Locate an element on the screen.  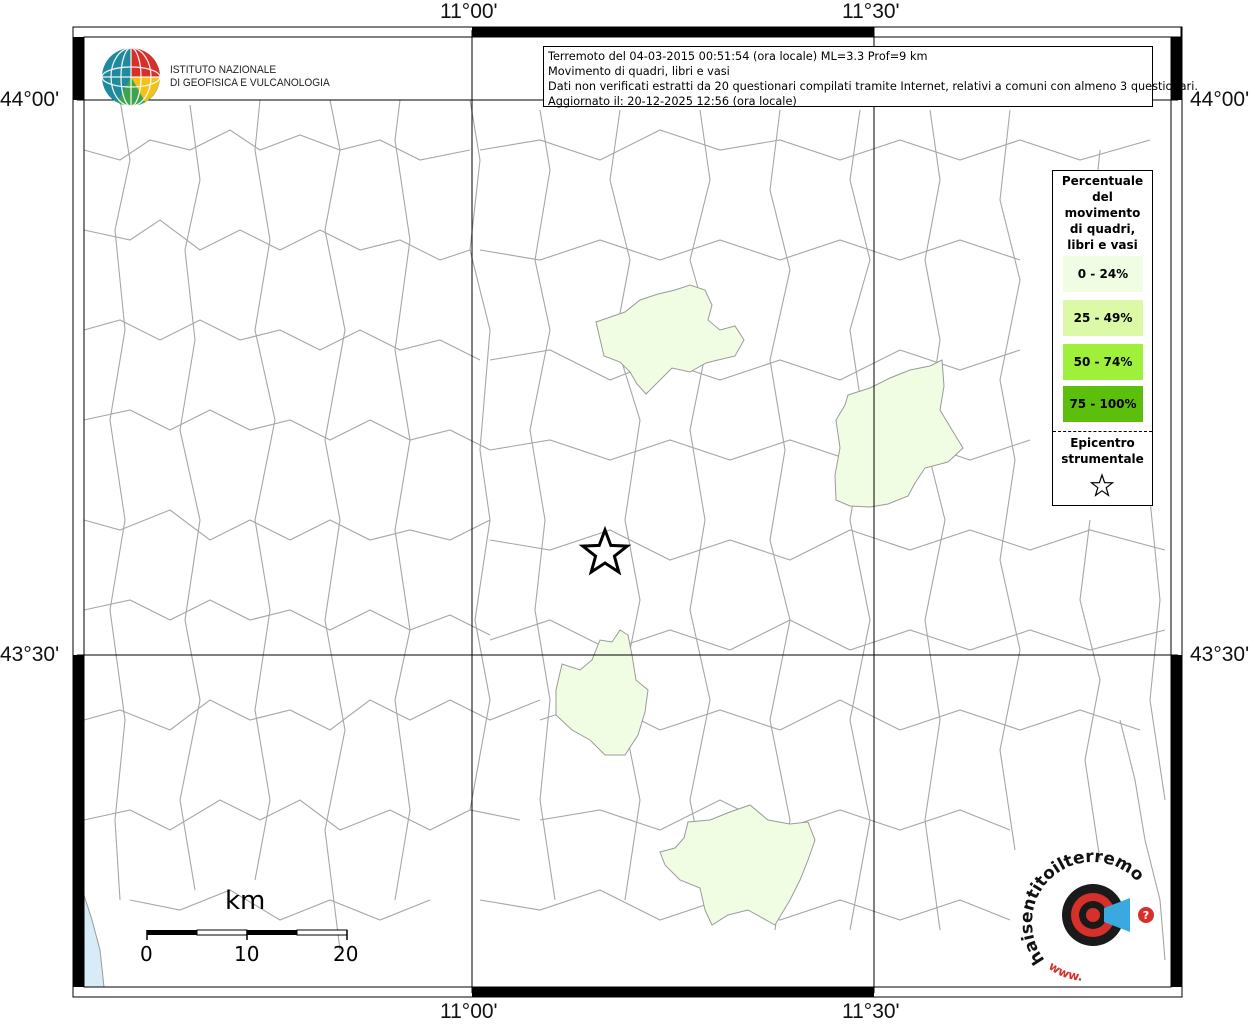
lat-label-left-2: 43°30' is located at coordinates (30, 654).